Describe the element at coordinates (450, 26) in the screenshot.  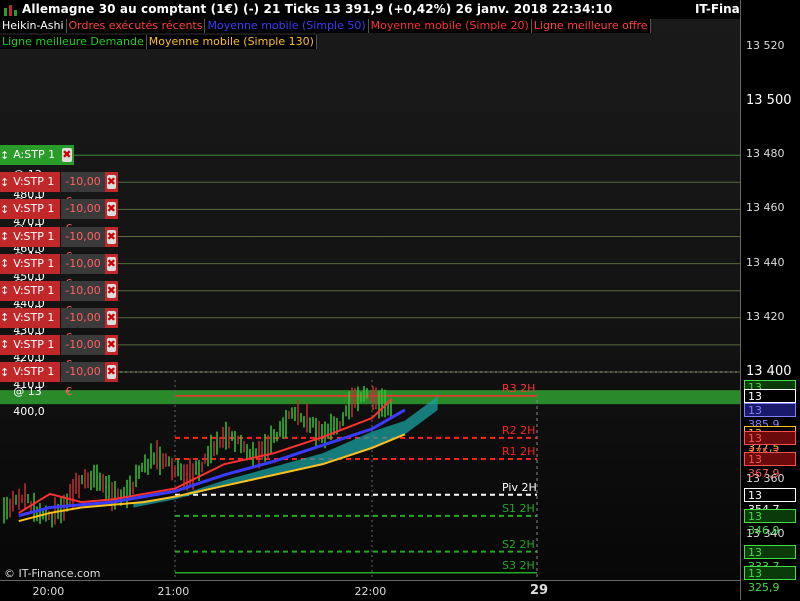
I see `legend-item: Moyenne mobile (Simple 20)` at that location.